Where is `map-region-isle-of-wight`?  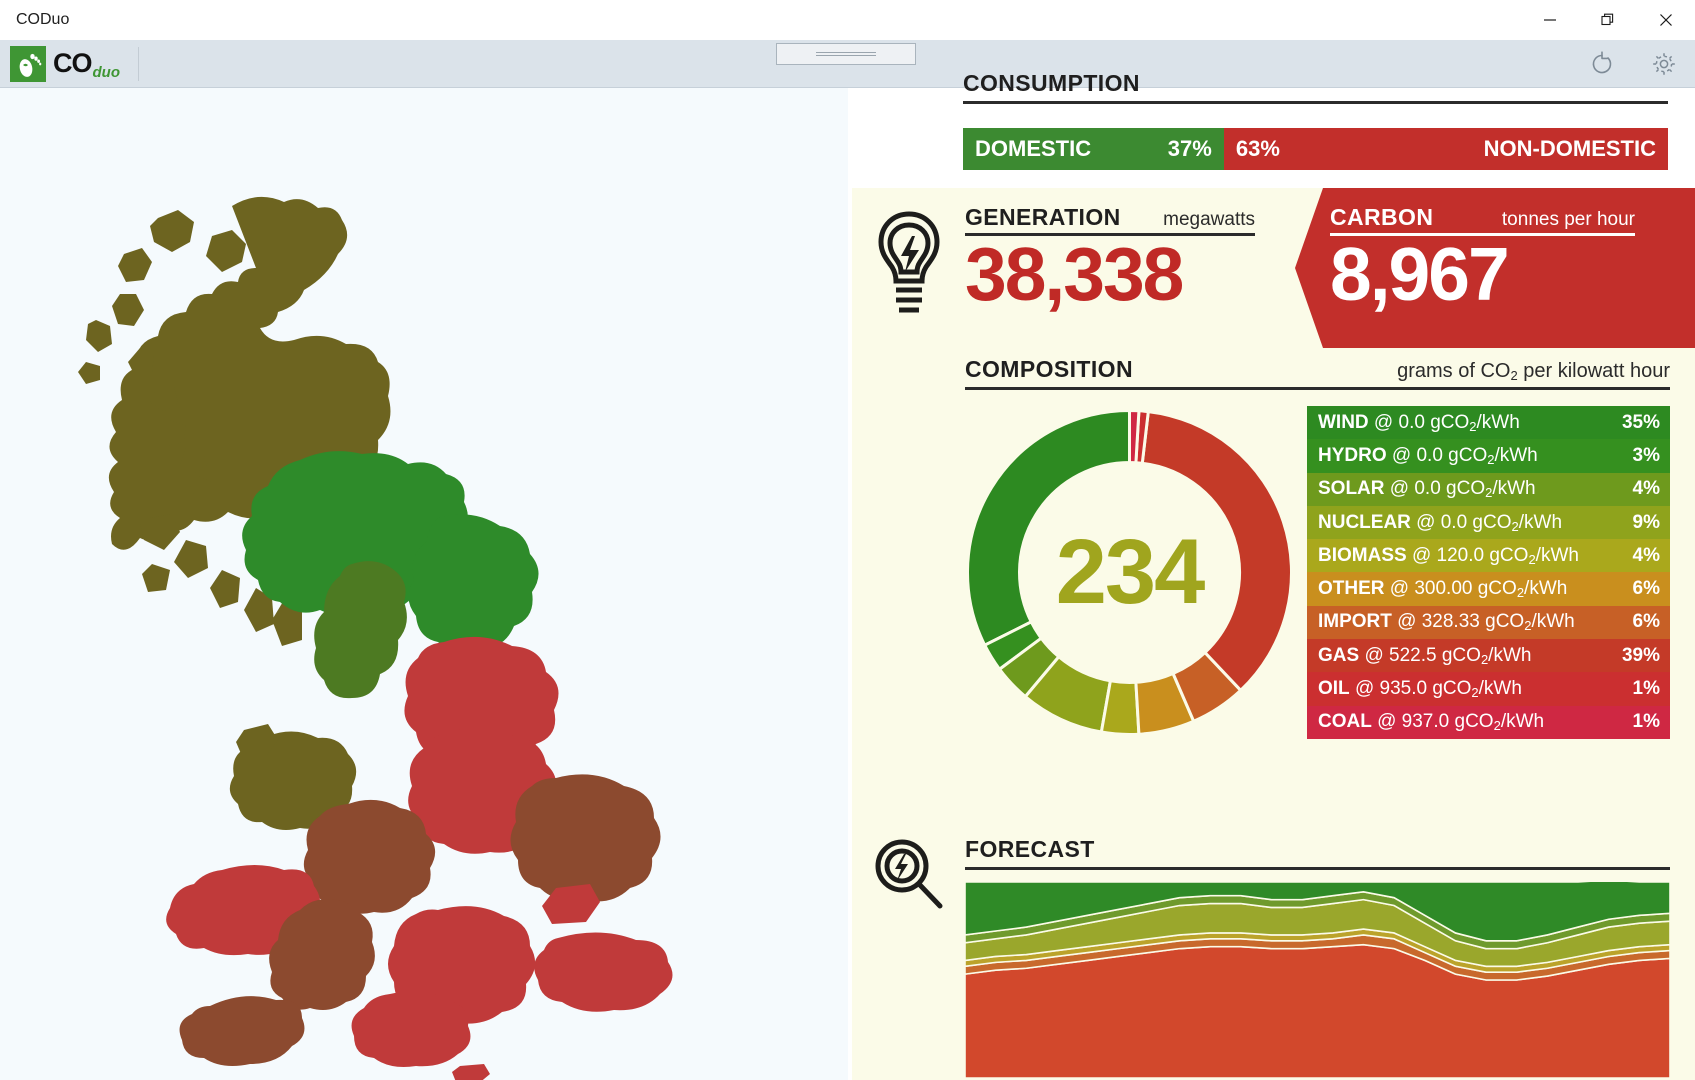 map-region-isle-of-wight is located at coordinates (471, 1072).